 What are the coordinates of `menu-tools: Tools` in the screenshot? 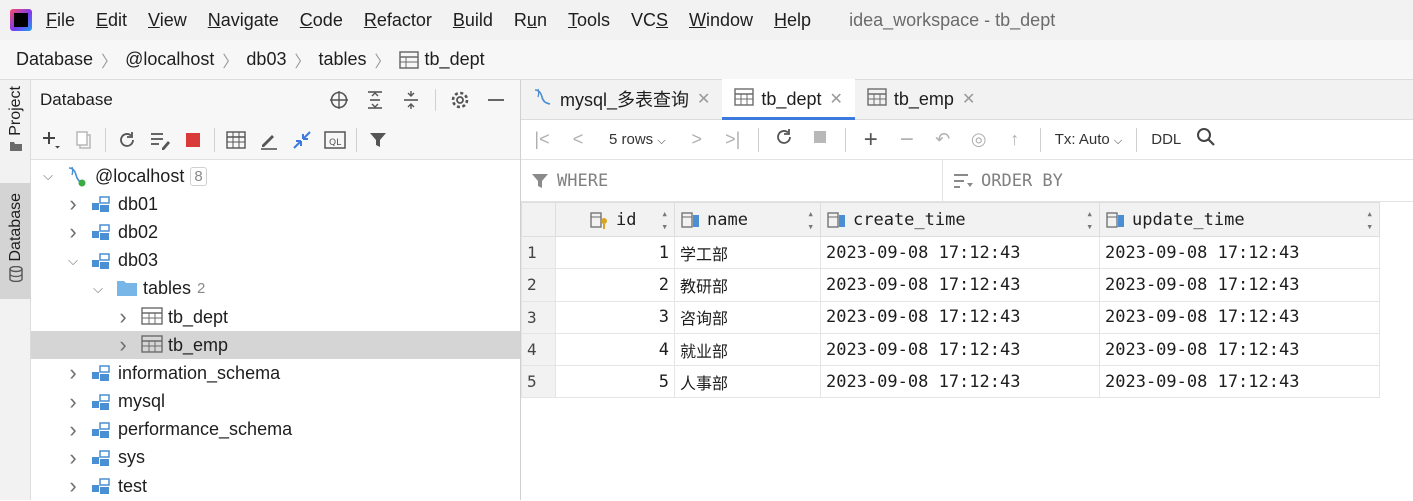 It's located at (589, 20).